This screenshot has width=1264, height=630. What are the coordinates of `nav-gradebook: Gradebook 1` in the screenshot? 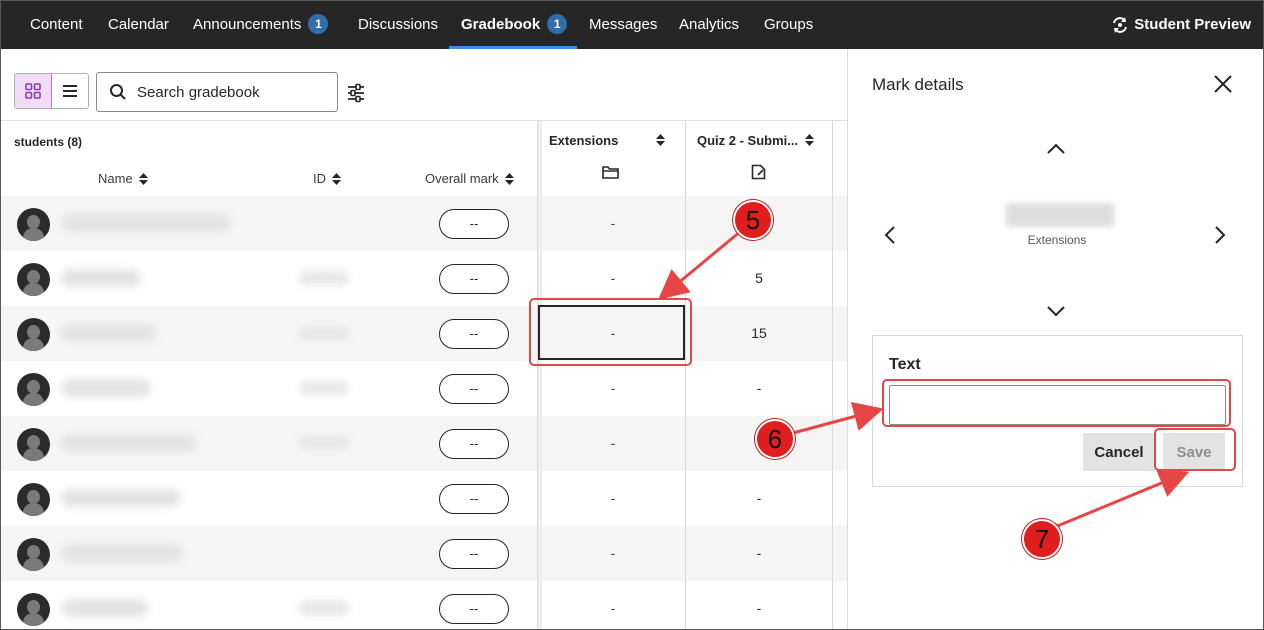 It's located at (514, 25).